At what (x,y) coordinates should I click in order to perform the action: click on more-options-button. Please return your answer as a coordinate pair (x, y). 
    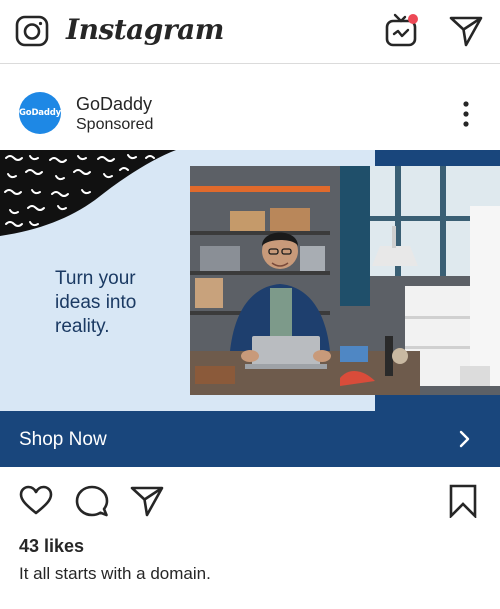
    Looking at the image, I should click on (466, 114).